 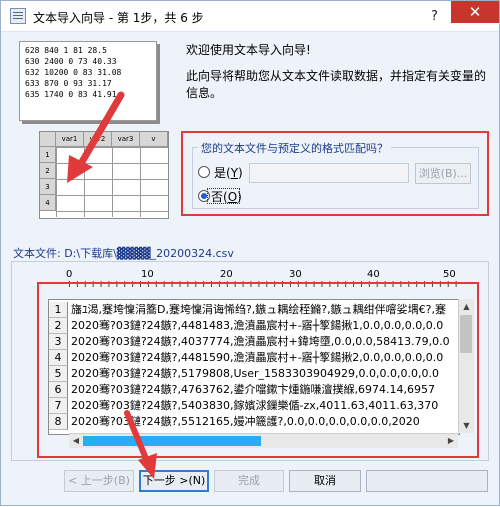 What do you see at coordinates (140, 444) in the screenshot?
I see `annotation-arrow-icon` at bounding box center [140, 444].